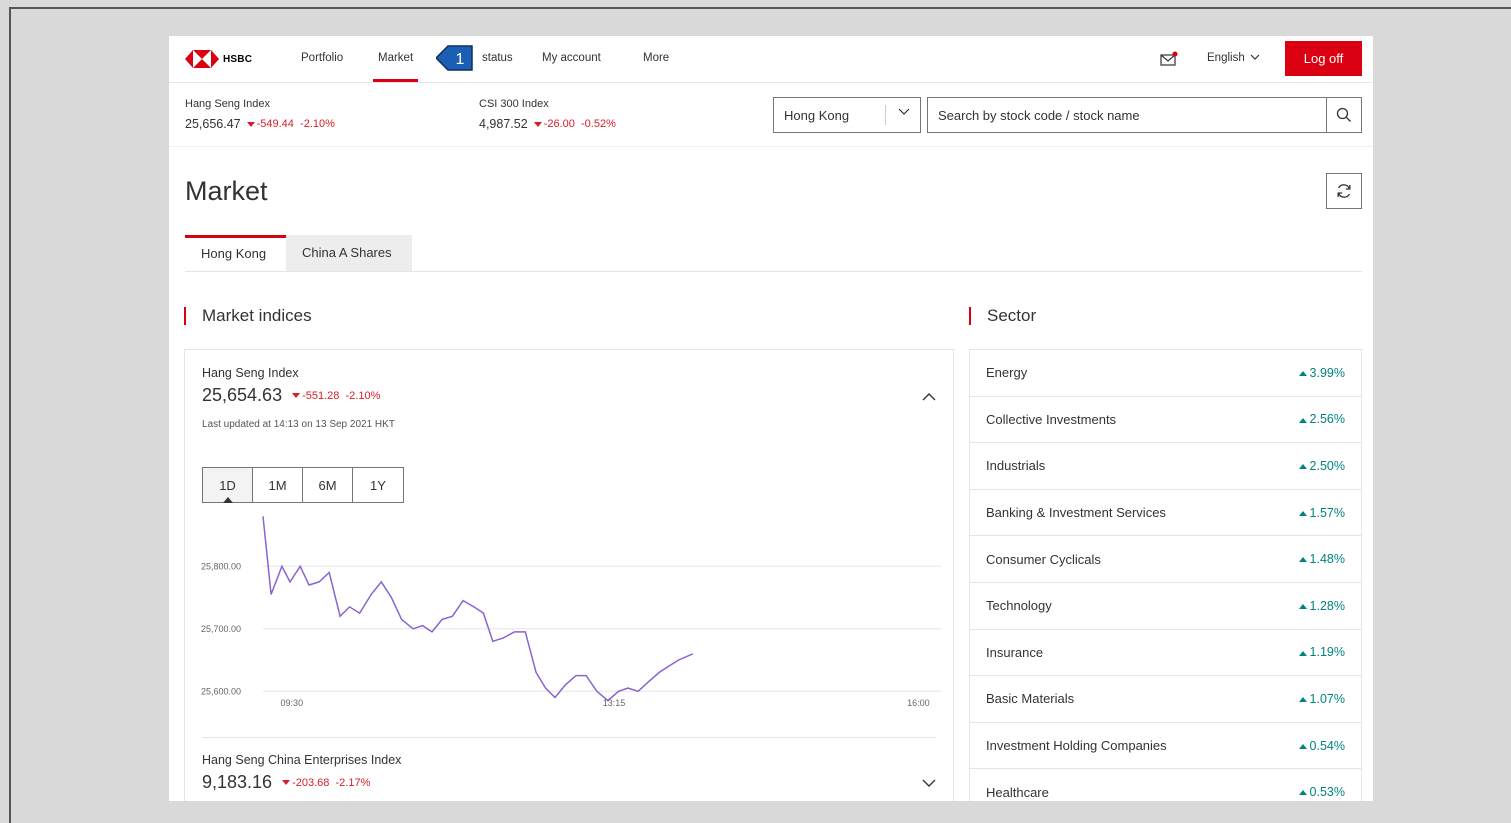 This screenshot has width=1511, height=823. I want to click on language-label: English, so click(1226, 58).